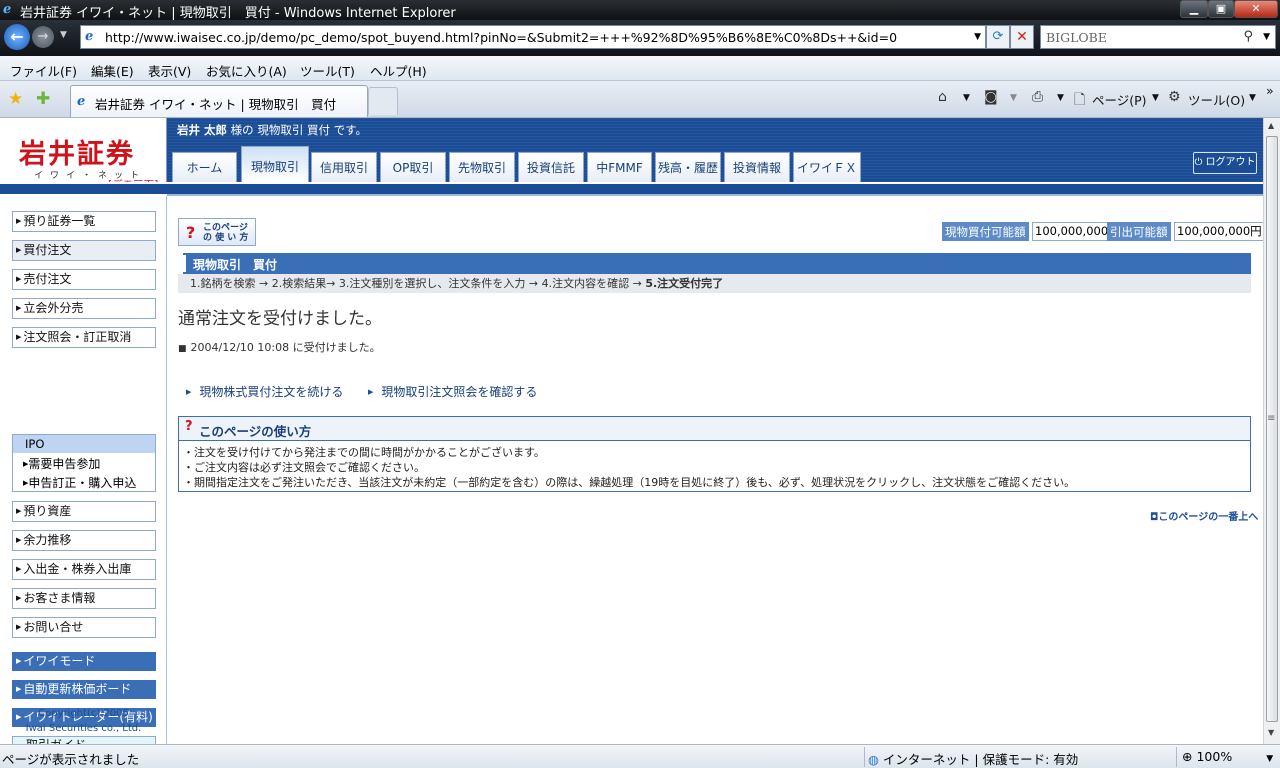 Image resolution: width=1280 pixels, height=768 pixels. What do you see at coordinates (246, 70) in the screenshot?
I see `menu-favorites: お気に入り(A)` at bounding box center [246, 70].